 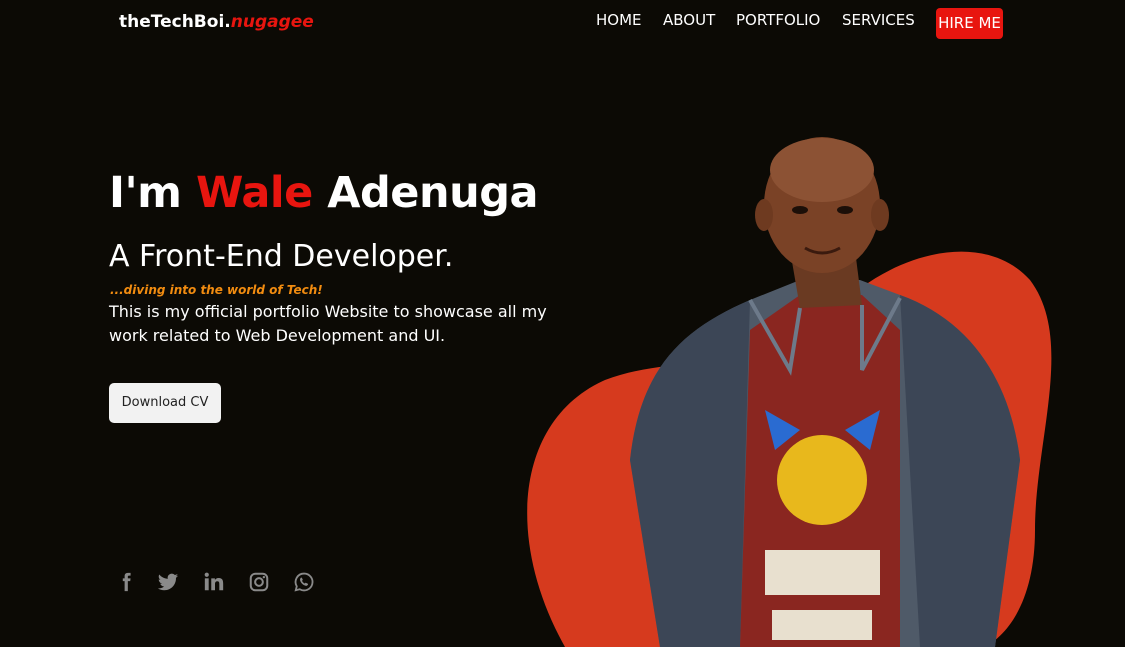 What do you see at coordinates (216, 290) in the screenshot?
I see `hero-tagline: ...diving into the world of Tech!` at bounding box center [216, 290].